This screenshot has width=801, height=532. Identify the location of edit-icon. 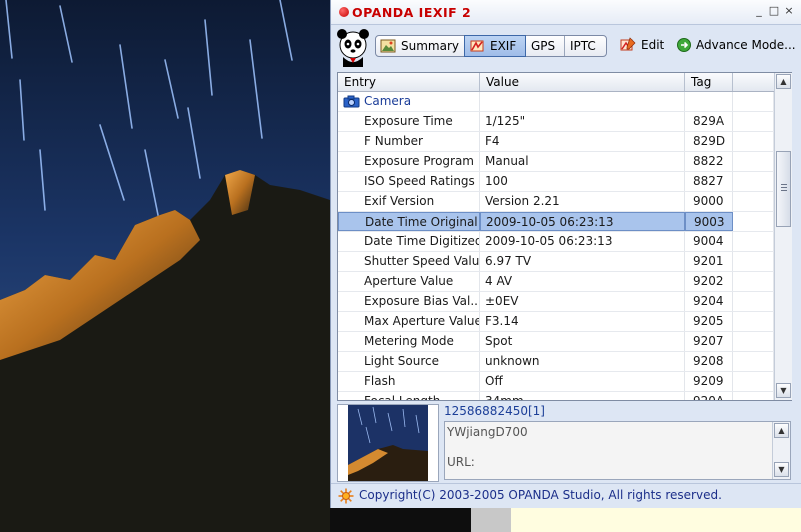
(628, 44).